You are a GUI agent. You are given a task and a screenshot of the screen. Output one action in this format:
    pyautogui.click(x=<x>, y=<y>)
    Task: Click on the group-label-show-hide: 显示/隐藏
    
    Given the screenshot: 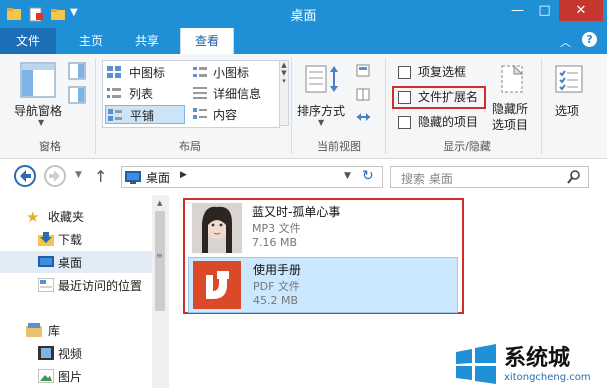 What is the action you would take?
    pyautogui.click(x=467, y=146)
    